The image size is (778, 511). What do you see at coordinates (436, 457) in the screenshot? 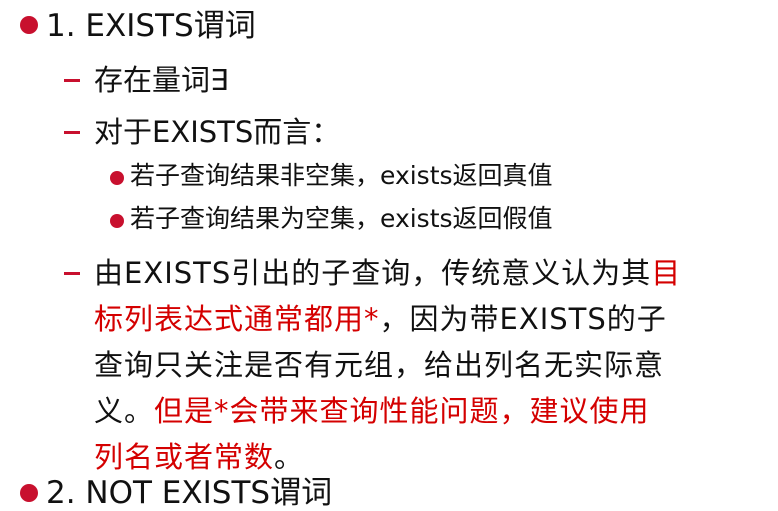
I see `paragraph-line: 列名或者常数。` at bounding box center [436, 457].